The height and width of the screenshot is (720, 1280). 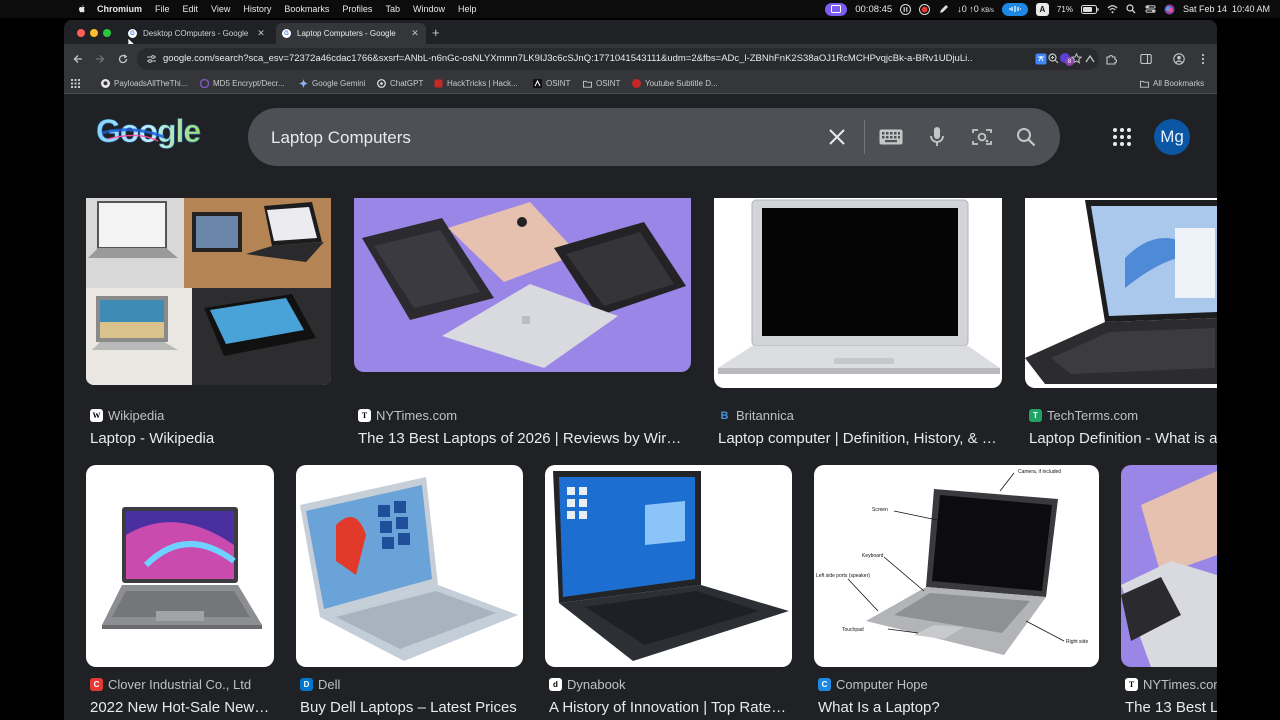 I want to click on menu-view: View, so click(x=220, y=9).